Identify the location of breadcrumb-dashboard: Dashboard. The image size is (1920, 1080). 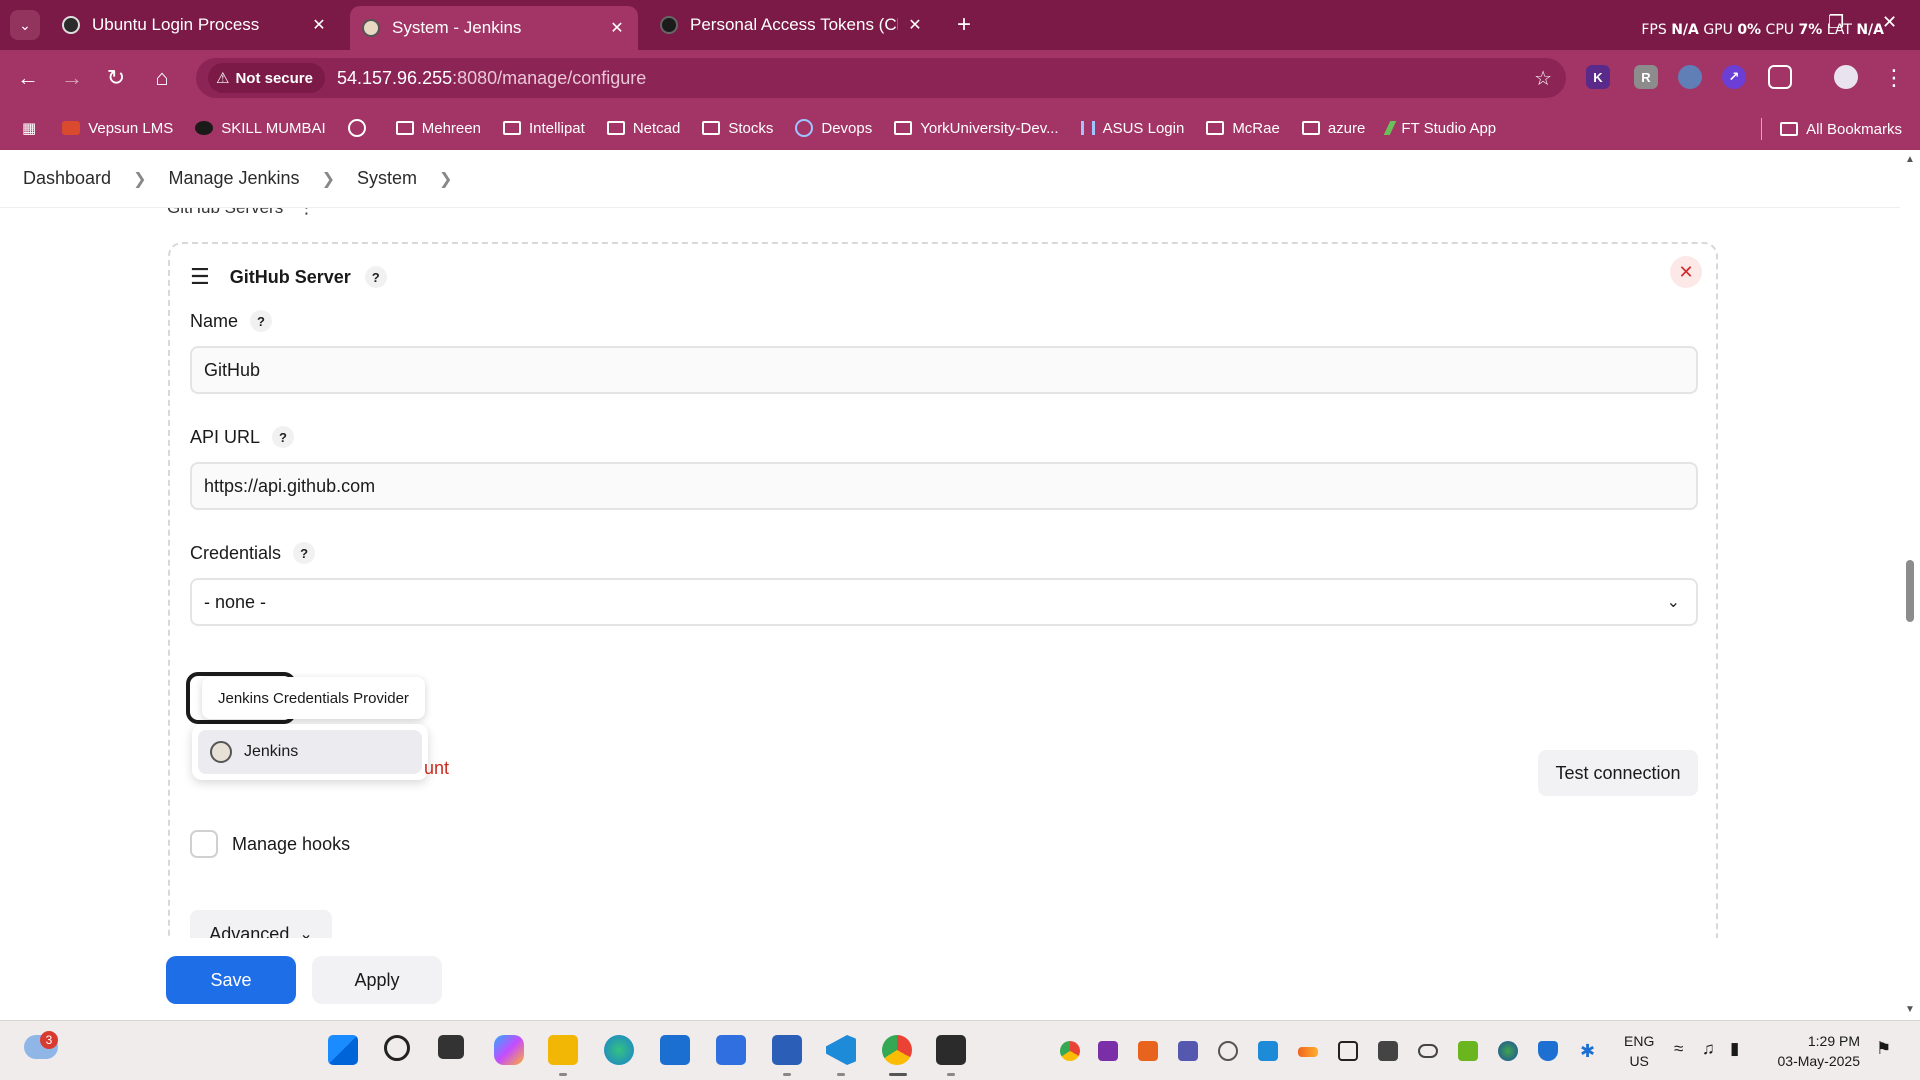
(67, 178).